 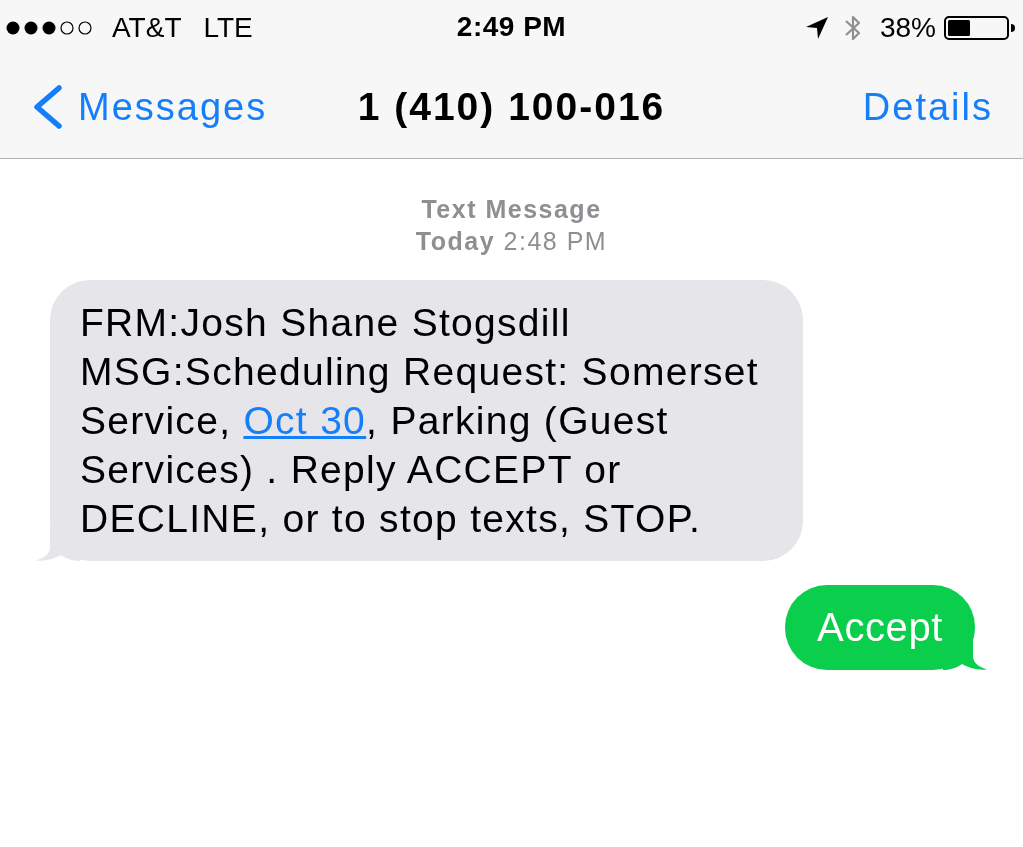 I want to click on conversation-title: 1 (410) 100-016, so click(x=511, y=107).